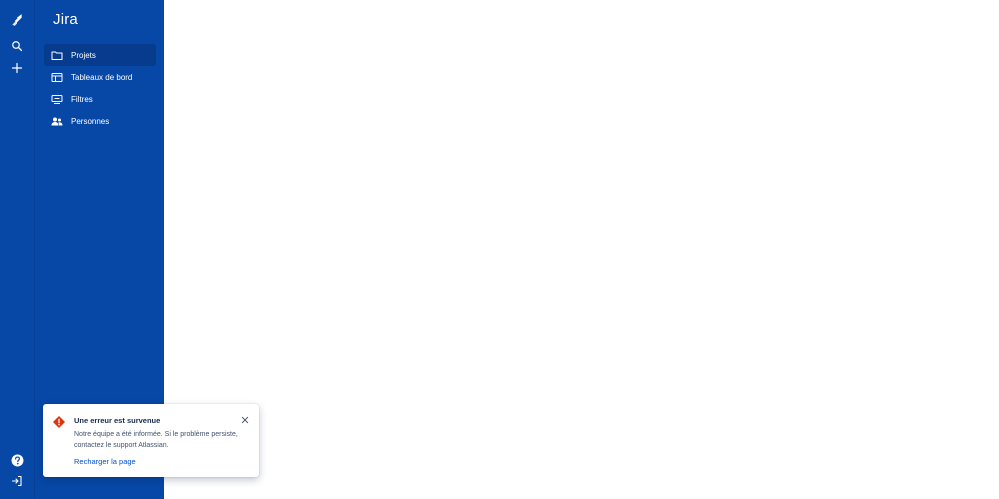 This screenshot has height=499, width=999. What do you see at coordinates (105, 461) in the screenshot?
I see `reload-page-link: Recharger la page` at bounding box center [105, 461].